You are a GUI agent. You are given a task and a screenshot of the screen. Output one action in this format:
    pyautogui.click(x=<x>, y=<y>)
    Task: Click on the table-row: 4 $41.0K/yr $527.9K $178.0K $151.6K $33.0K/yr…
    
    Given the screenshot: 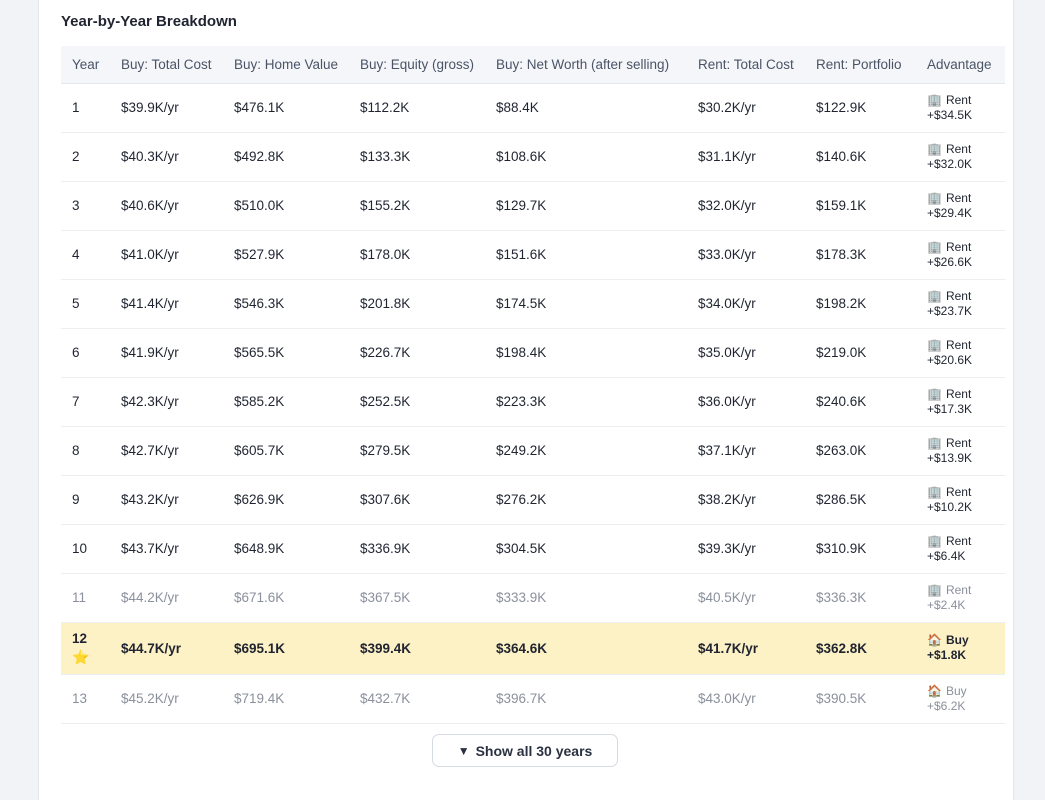 What is the action you would take?
    pyautogui.click(x=533, y=254)
    